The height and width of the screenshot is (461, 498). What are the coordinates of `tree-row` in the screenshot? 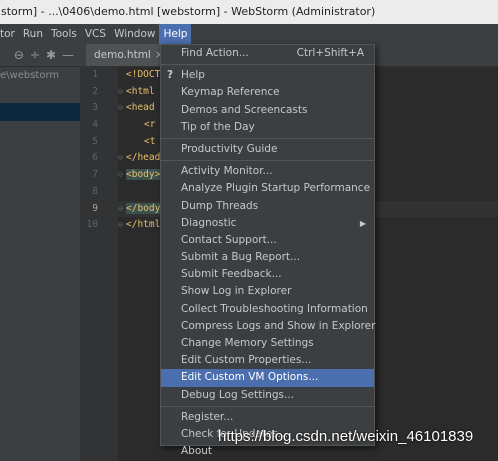 It's located at (40, 94).